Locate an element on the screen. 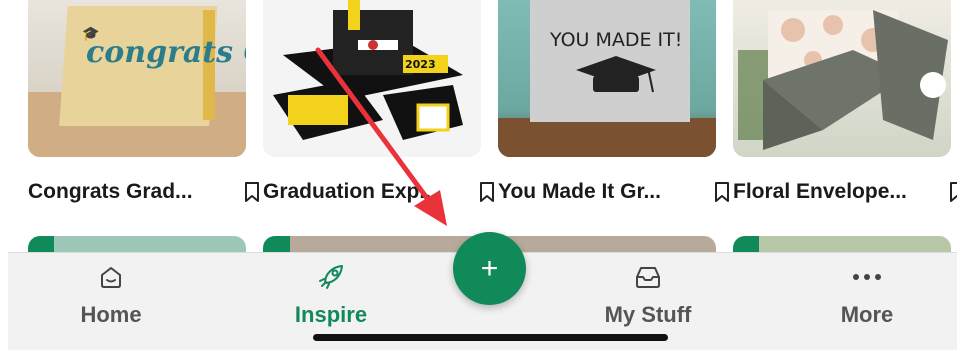 The image size is (957, 350). card-thumbnail: YOU MADE IT! is located at coordinates (607, 78).